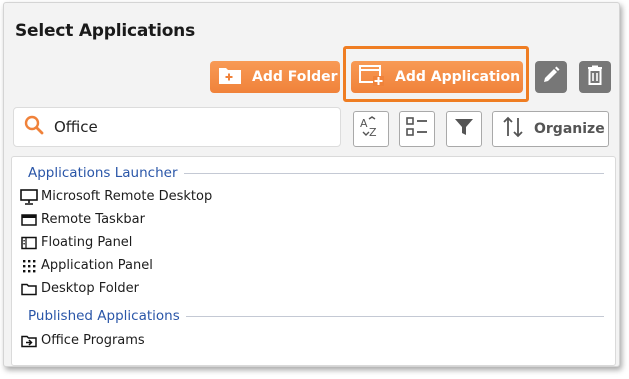 Image resolution: width=629 pixels, height=379 pixels. Describe the element at coordinates (93, 340) in the screenshot. I see `list-item-label: Office Programs` at that location.